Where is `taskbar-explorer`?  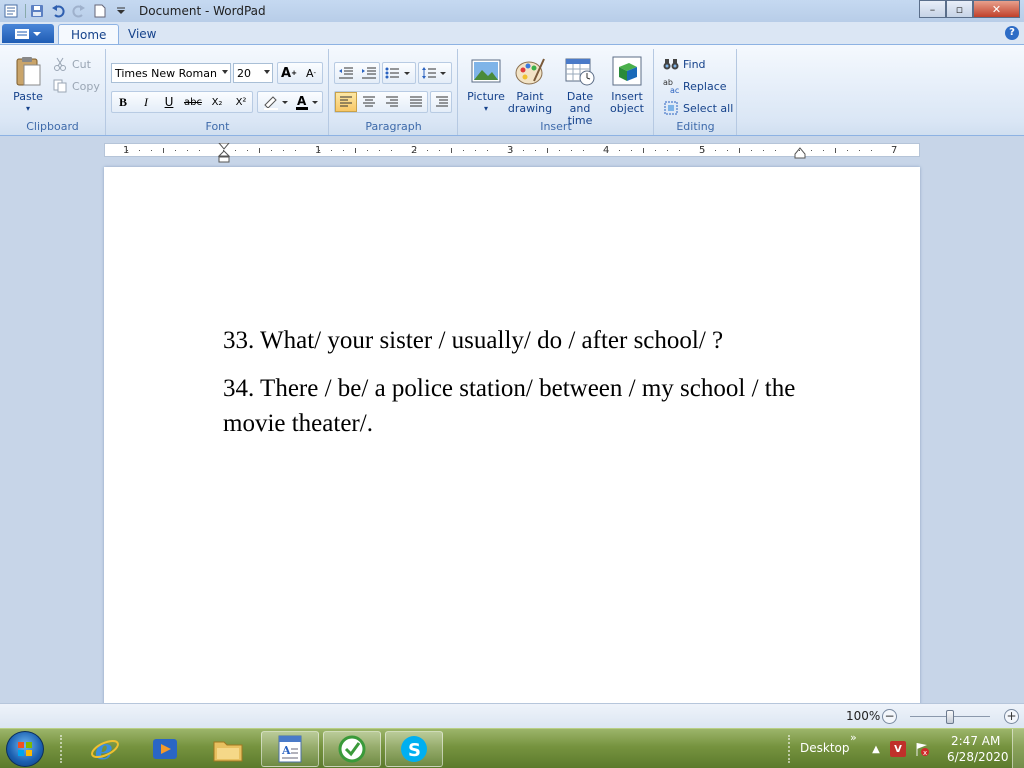
taskbar-explorer is located at coordinates (228, 749).